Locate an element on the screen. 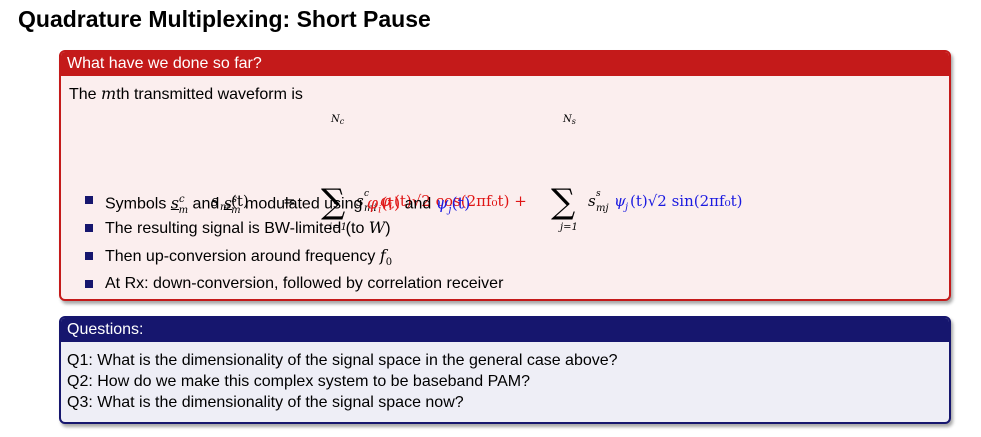 This screenshot has height=437, width=981. coef-s-s: s is located at coordinates (592, 201).